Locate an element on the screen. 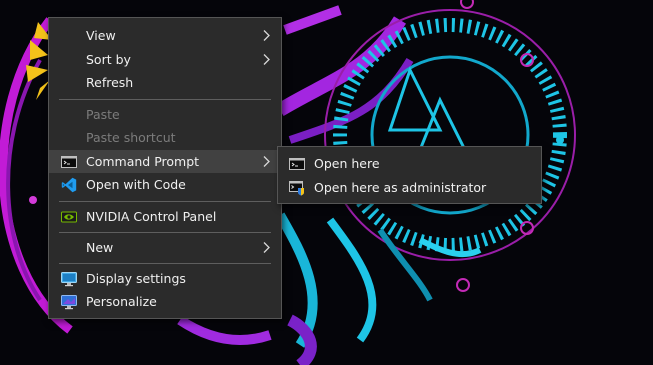  menu-item-paste: Paste is located at coordinates (165, 114).